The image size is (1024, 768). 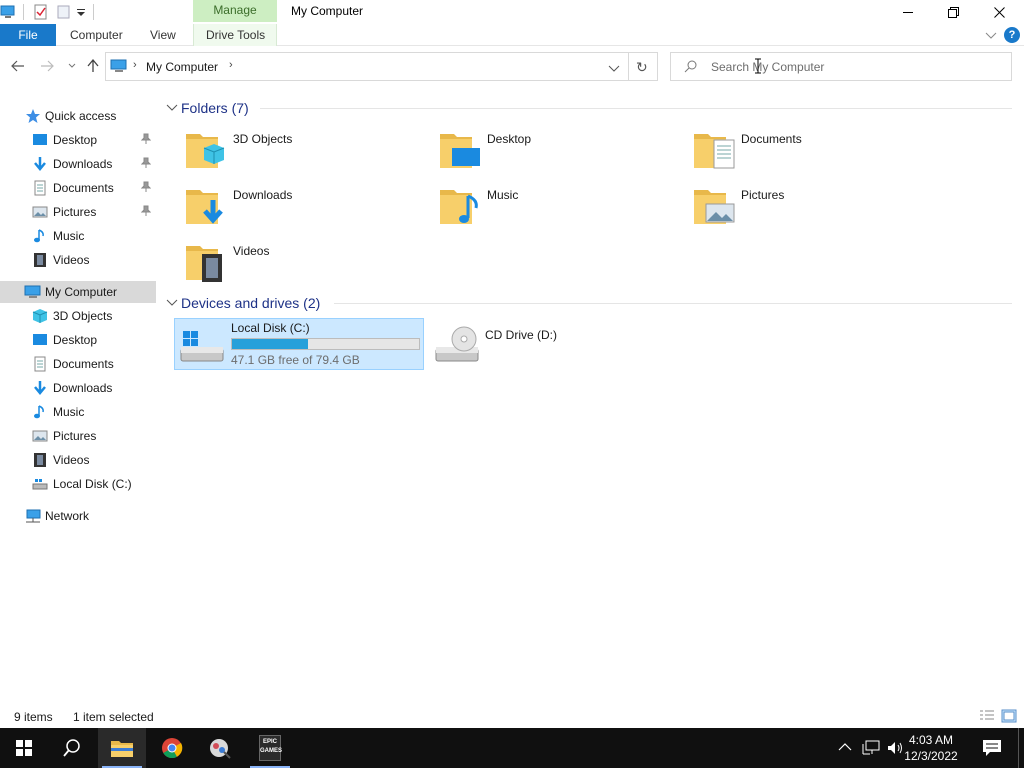 What do you see at coordinates (40, 236) in the screenshot?
I see `music-icon` at bounding box center [40, 236].